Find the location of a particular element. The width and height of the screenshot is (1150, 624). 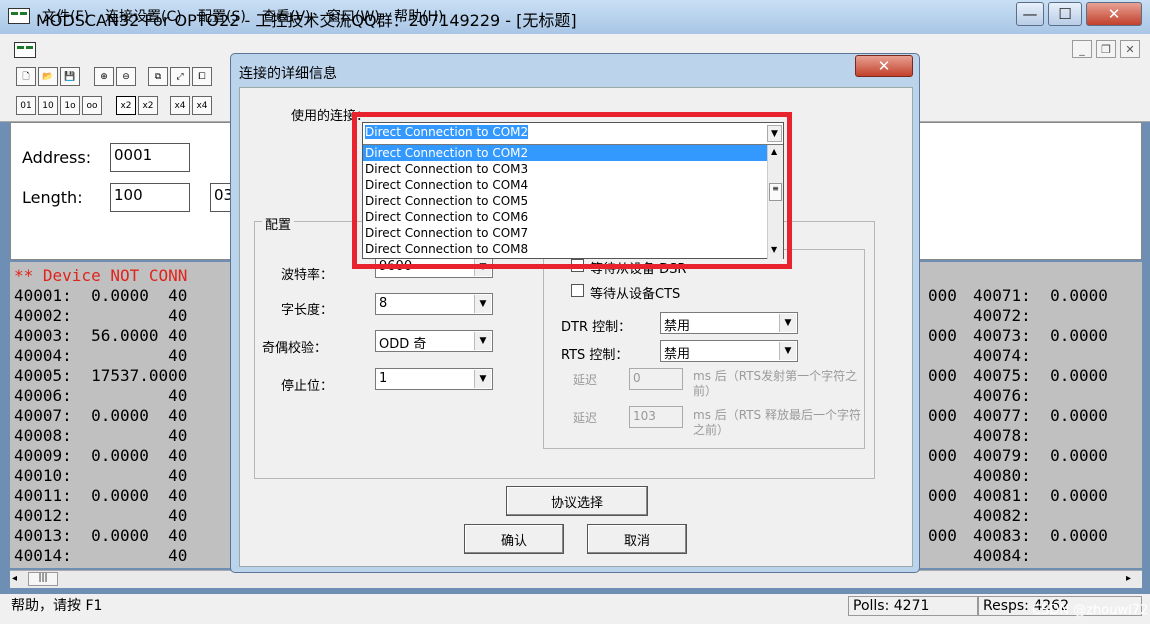

minimize-button: — is located at coordinates (1030, 14).